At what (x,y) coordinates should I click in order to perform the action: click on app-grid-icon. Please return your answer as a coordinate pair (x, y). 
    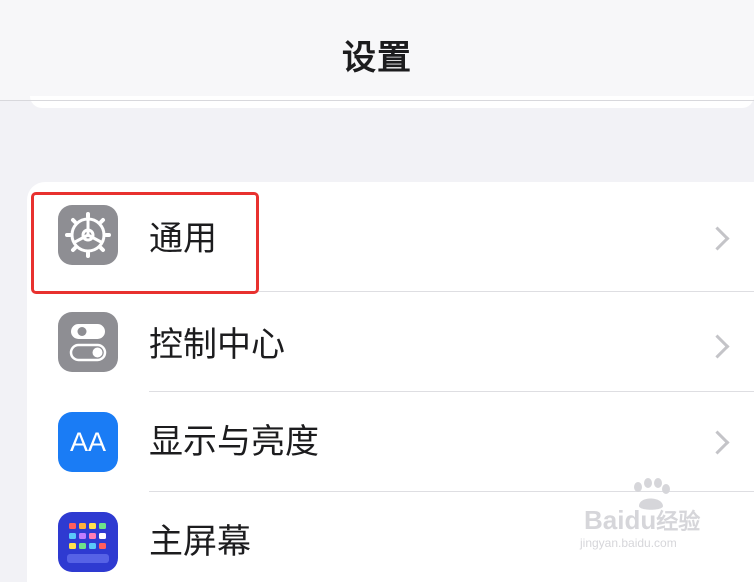
    Looking at the image, I should click on (88, 542).